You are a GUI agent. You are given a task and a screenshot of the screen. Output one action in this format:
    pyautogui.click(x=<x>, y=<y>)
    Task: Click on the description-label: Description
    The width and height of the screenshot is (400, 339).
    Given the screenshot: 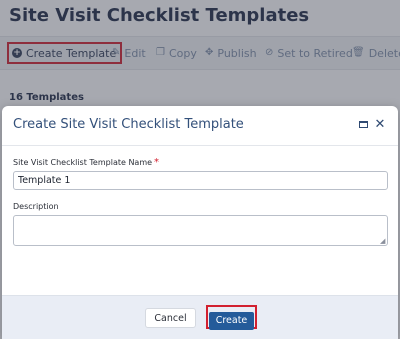 What is the action you would take?
    pyautogui.click(x=36, y=206)
    